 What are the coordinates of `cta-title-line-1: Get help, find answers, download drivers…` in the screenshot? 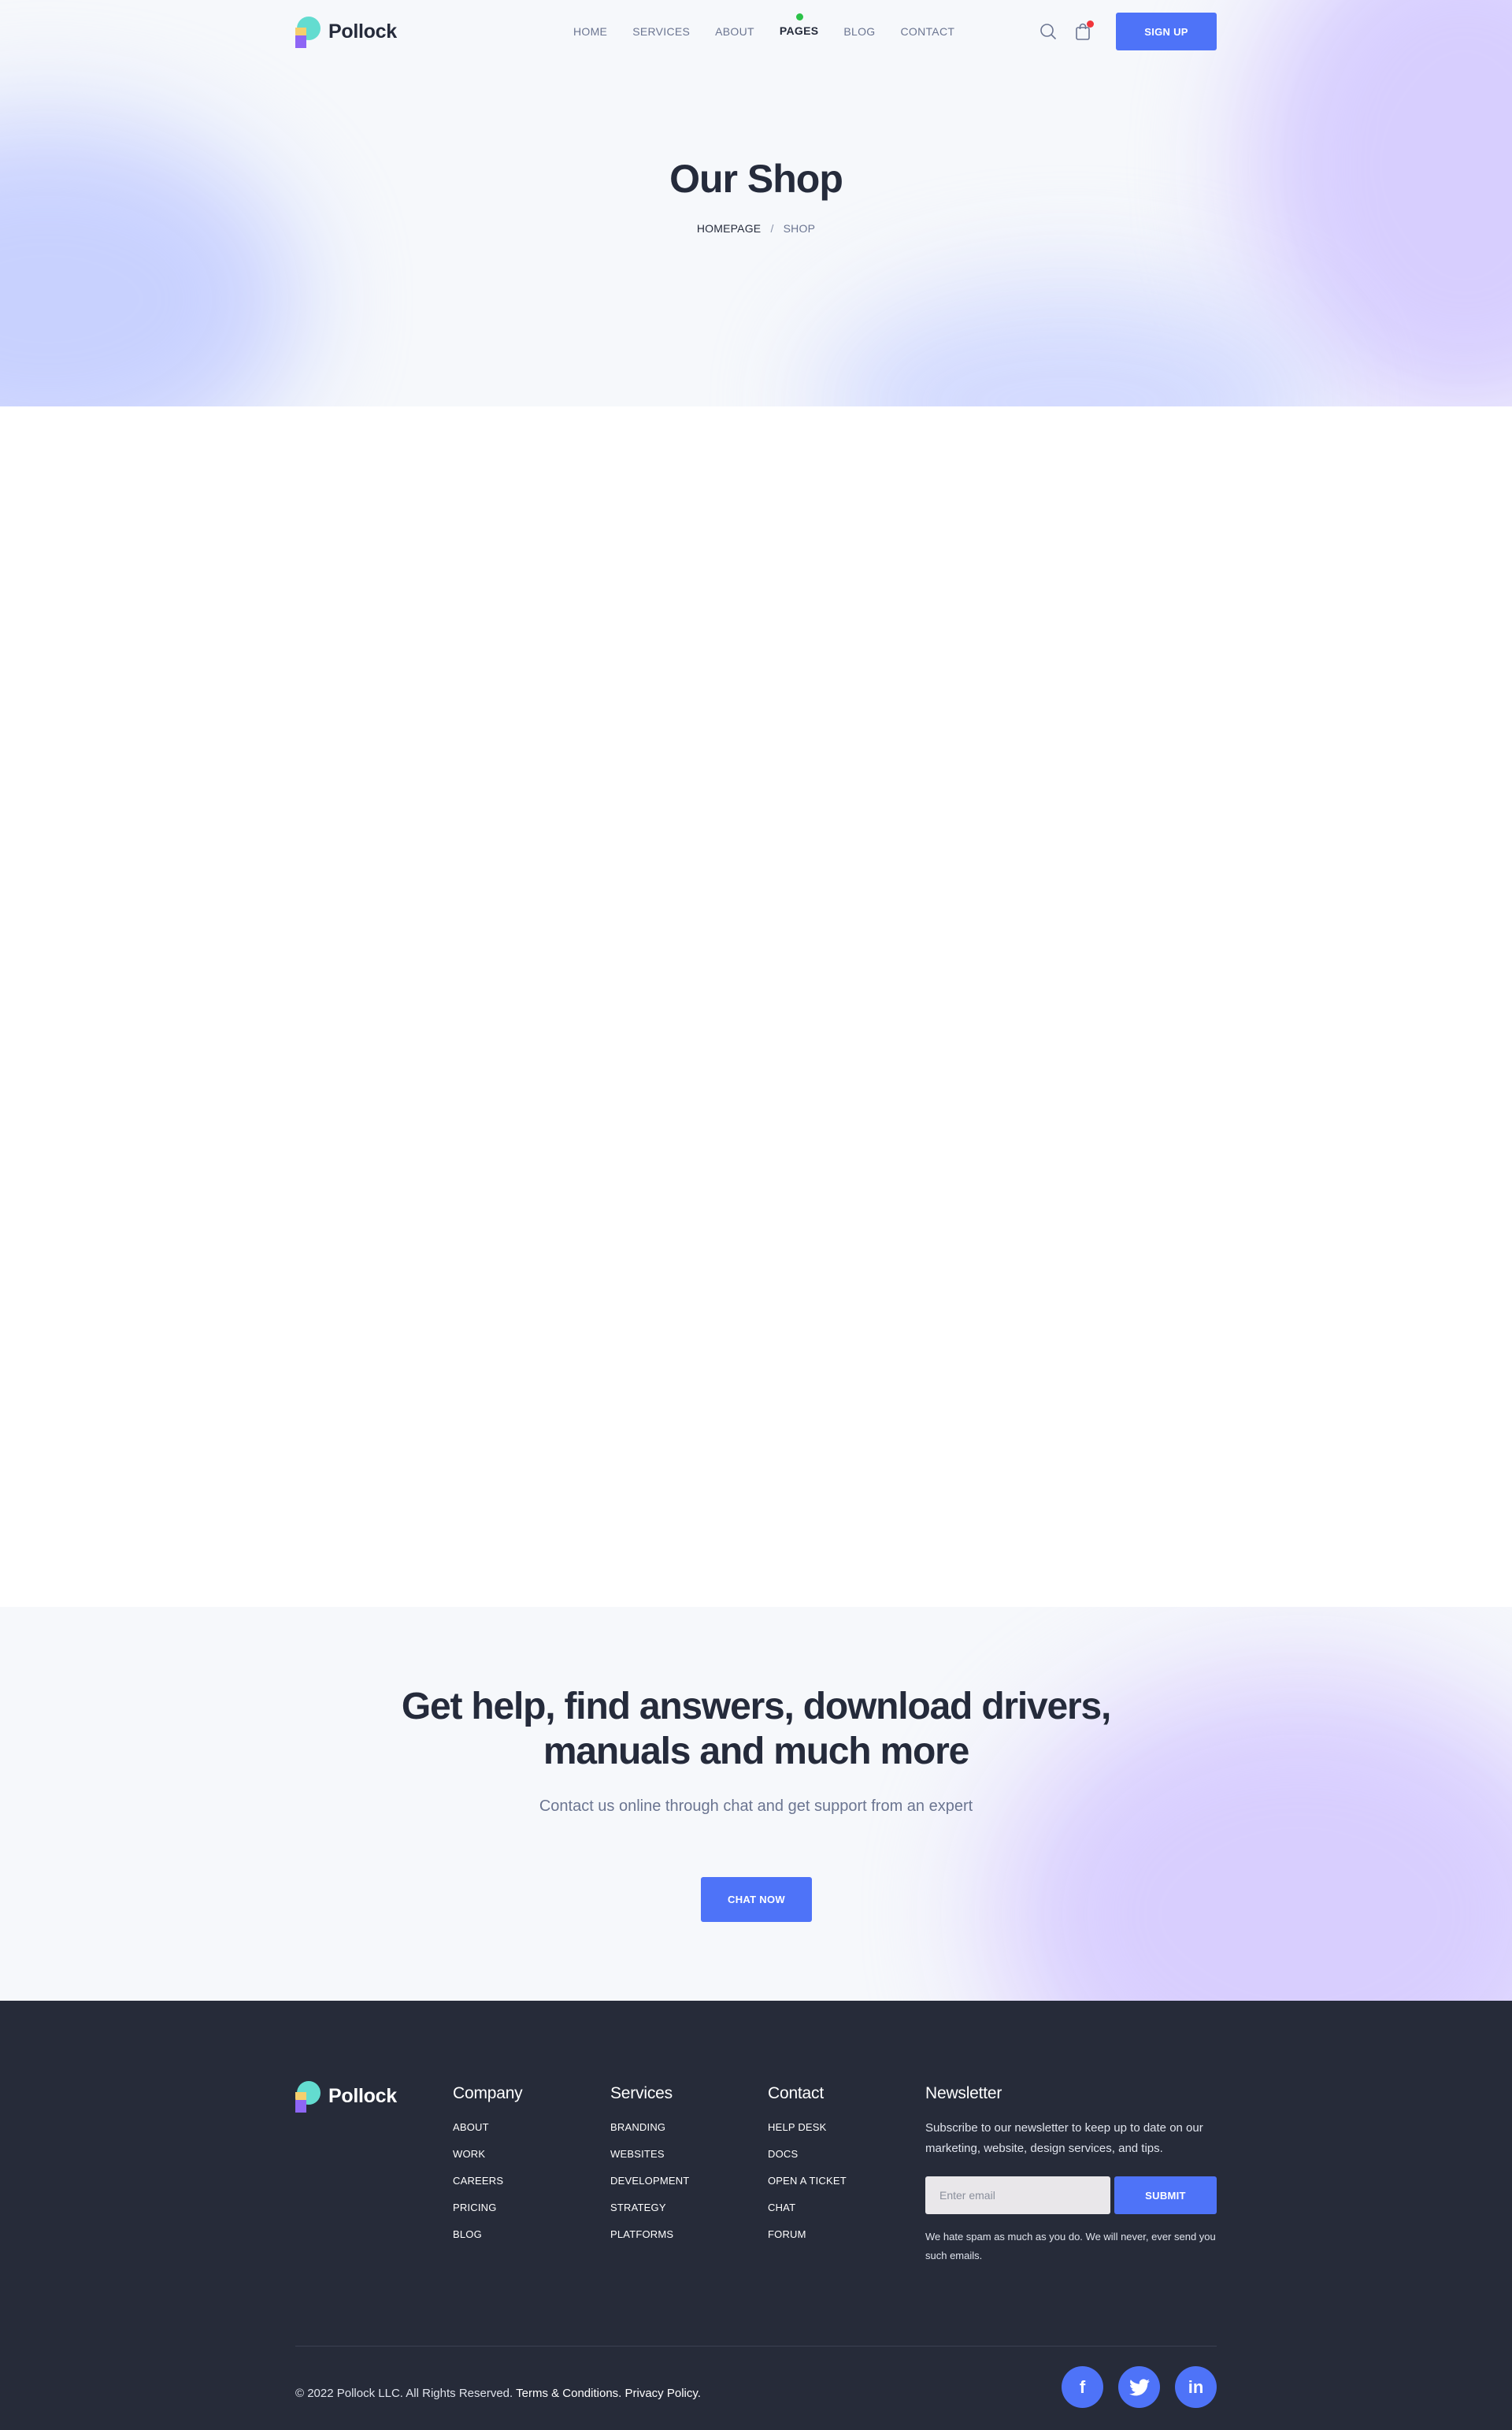 It's located at (756, 1707).